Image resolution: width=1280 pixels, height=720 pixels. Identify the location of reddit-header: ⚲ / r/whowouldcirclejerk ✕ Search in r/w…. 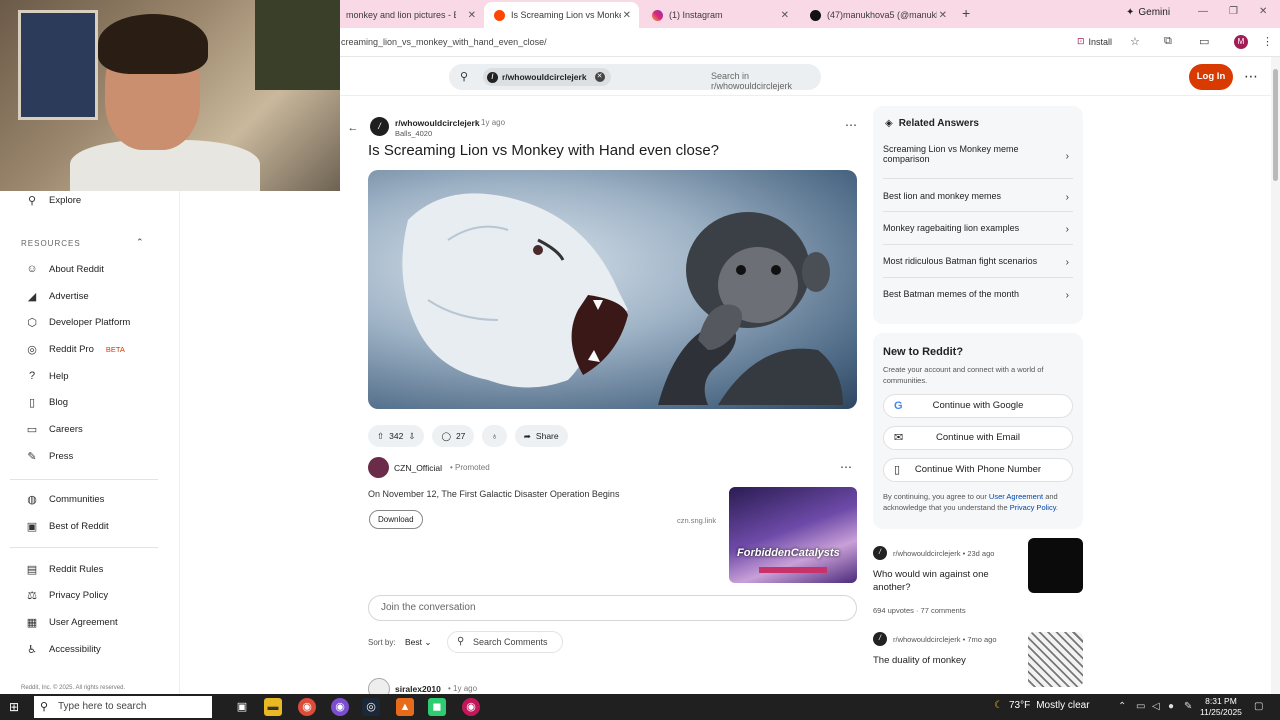
(810, 76).